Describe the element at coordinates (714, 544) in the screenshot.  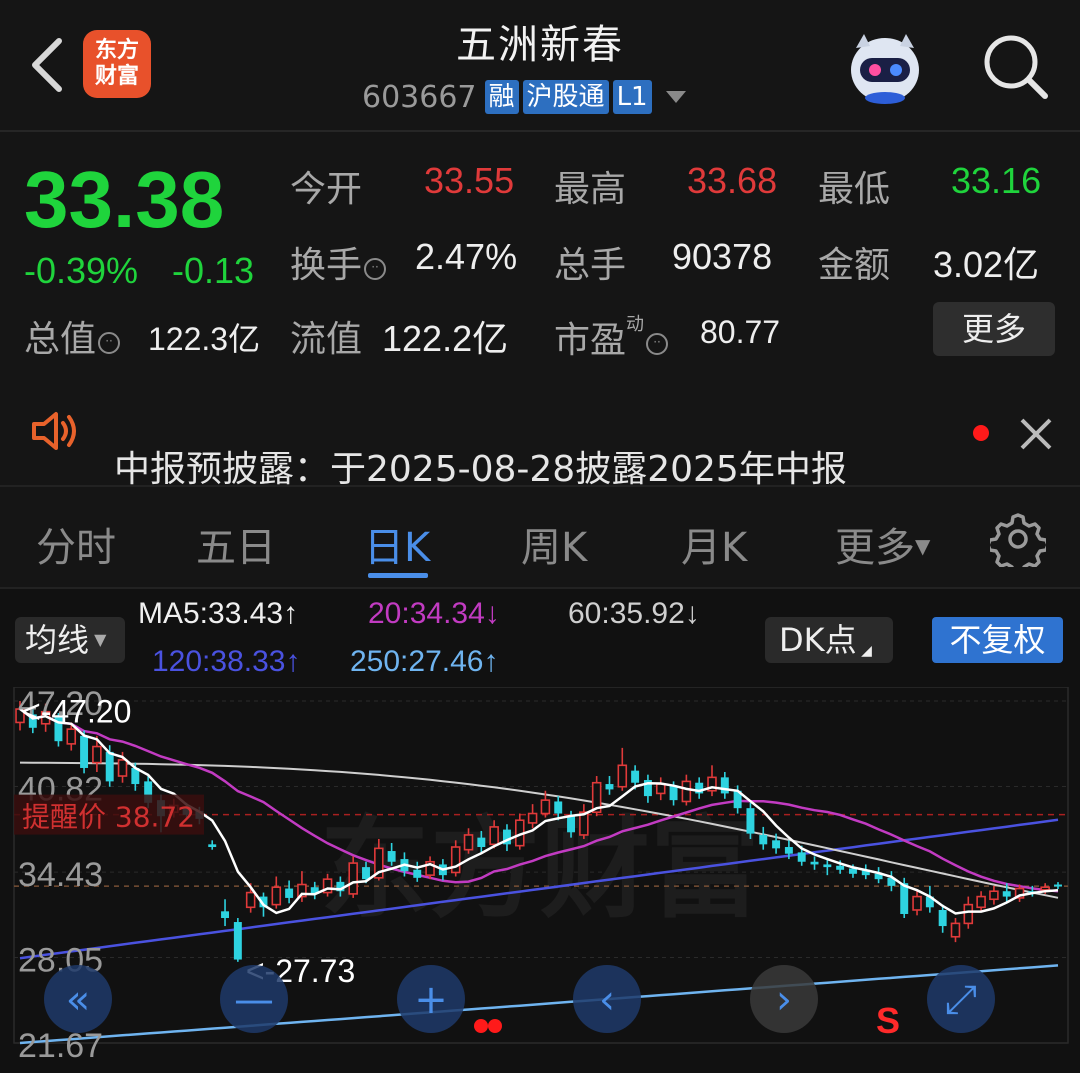
I see `tab-monthly-k: 月K` at that location.